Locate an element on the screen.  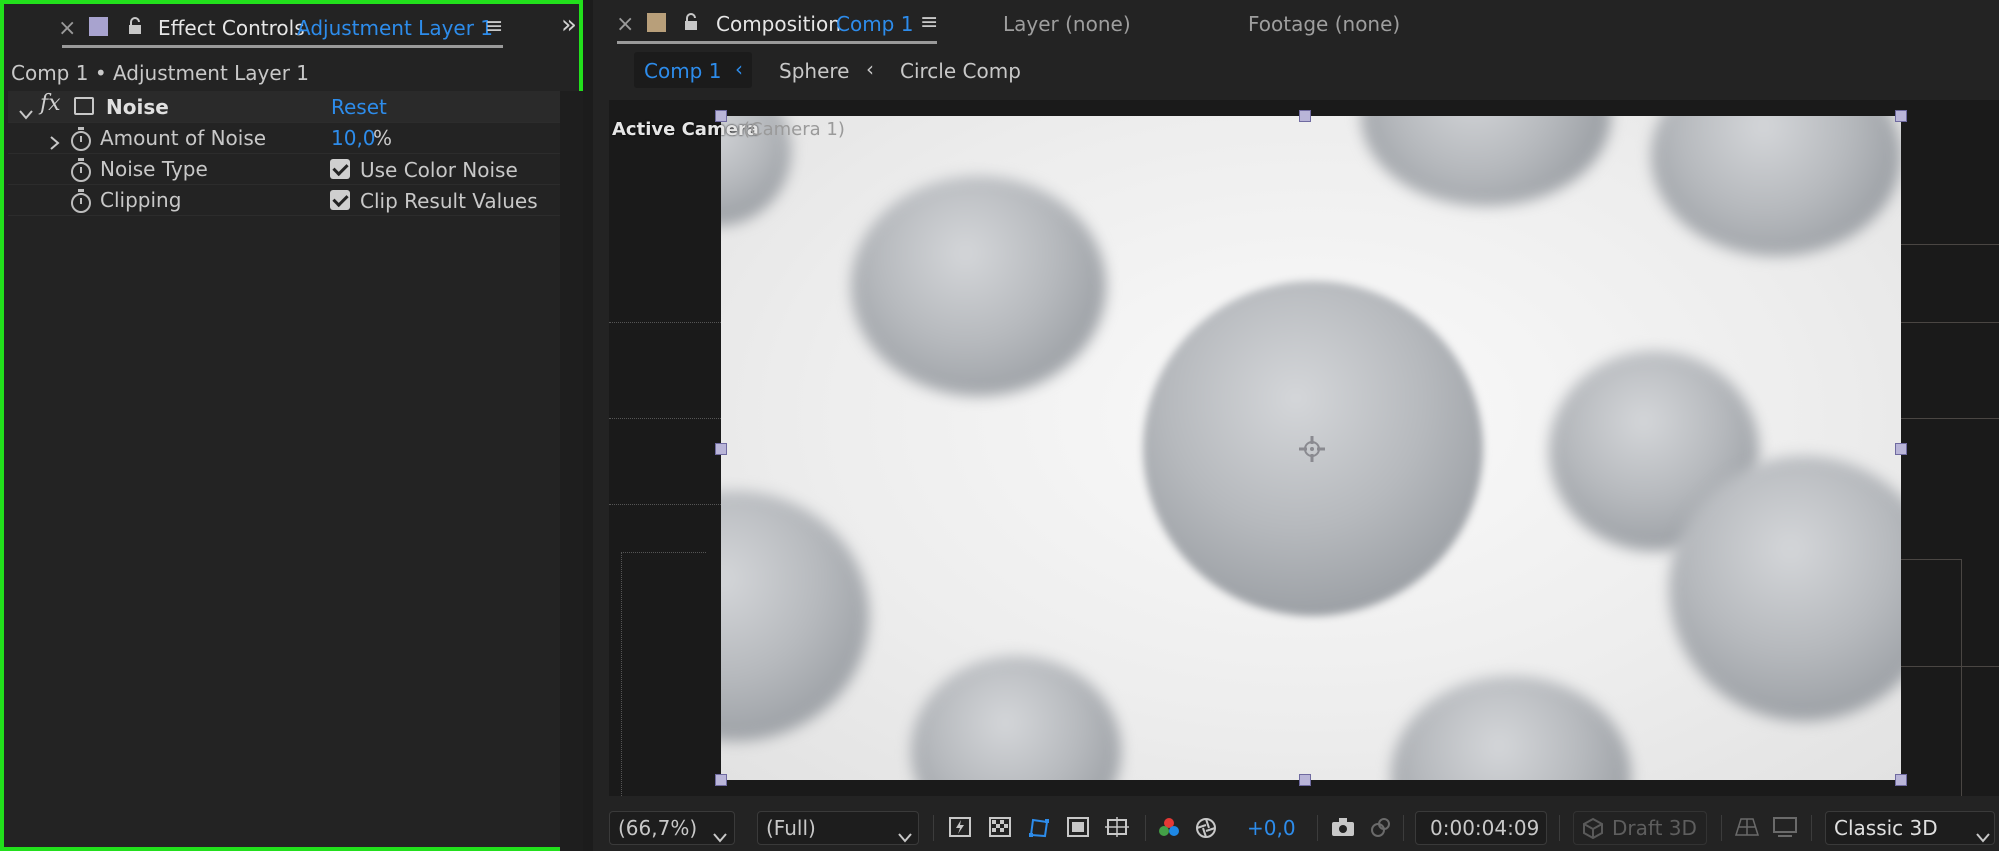
effect-controls-tab-header: × Effect Controls Adjustment Layer 1 ≡ » is located at coordinates (291, 29).